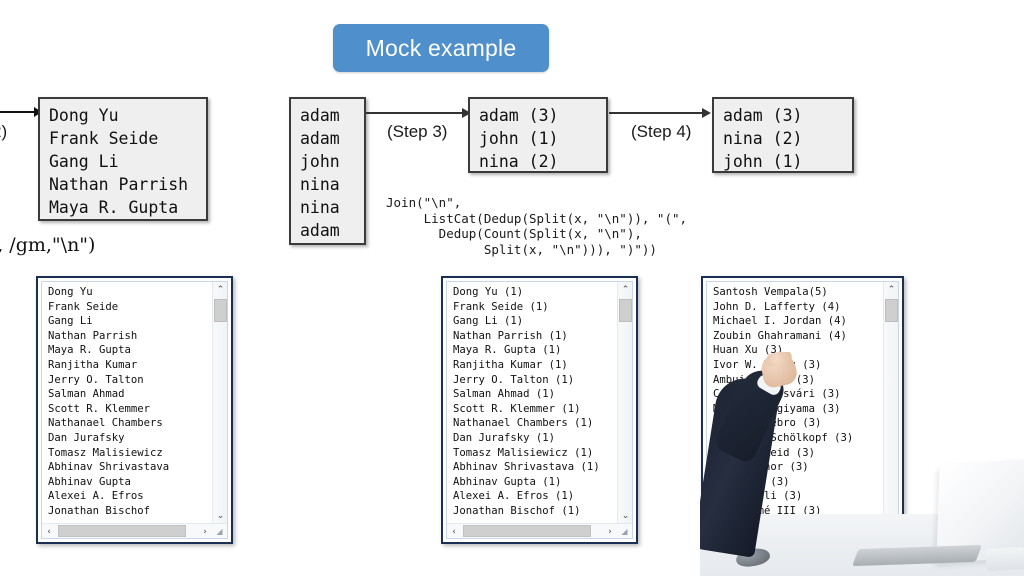  Describe the element at coordinates (105, 423) in the screenshot. I see `list-item: Nathanael Chambers` at that location.